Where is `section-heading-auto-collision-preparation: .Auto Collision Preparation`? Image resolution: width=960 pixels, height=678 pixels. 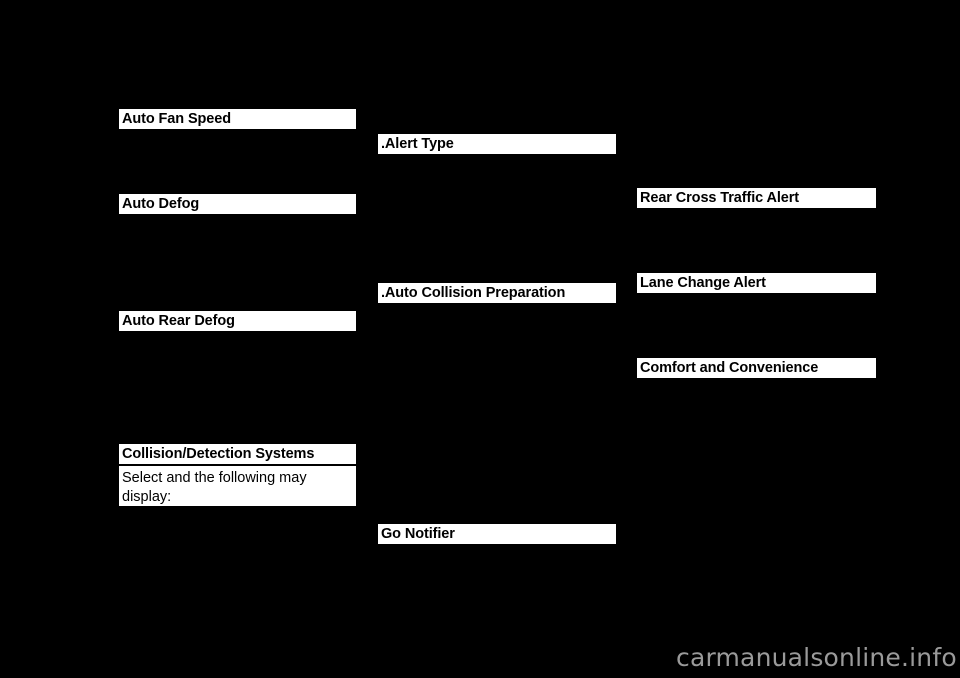 section-heading-auto-collision-preparation: .Auto Collision Preparation is located at coordinates (497, 293).